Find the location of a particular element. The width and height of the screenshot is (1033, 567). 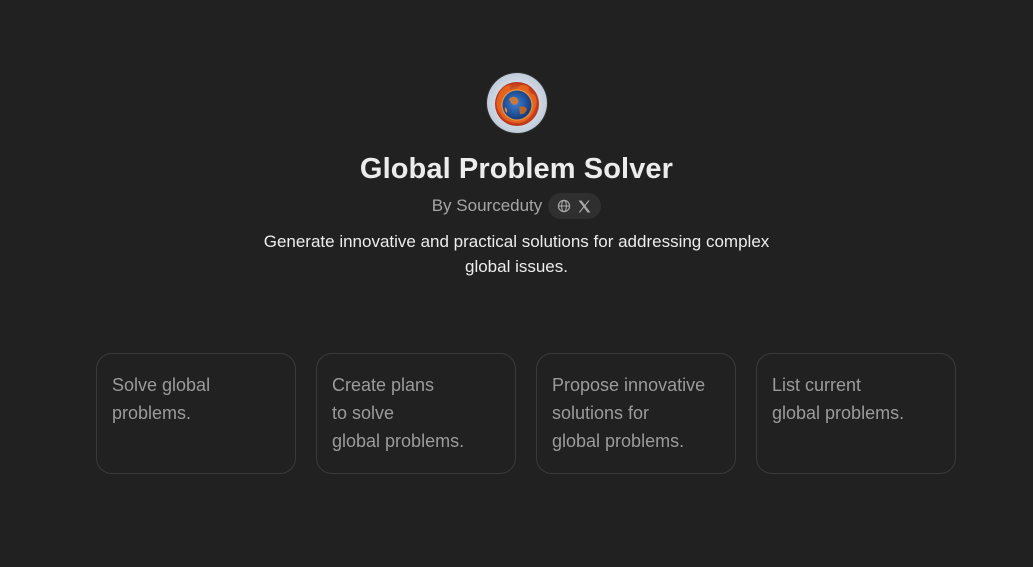

starter-card: Solve global problems. is located at coordinates (196, 413).